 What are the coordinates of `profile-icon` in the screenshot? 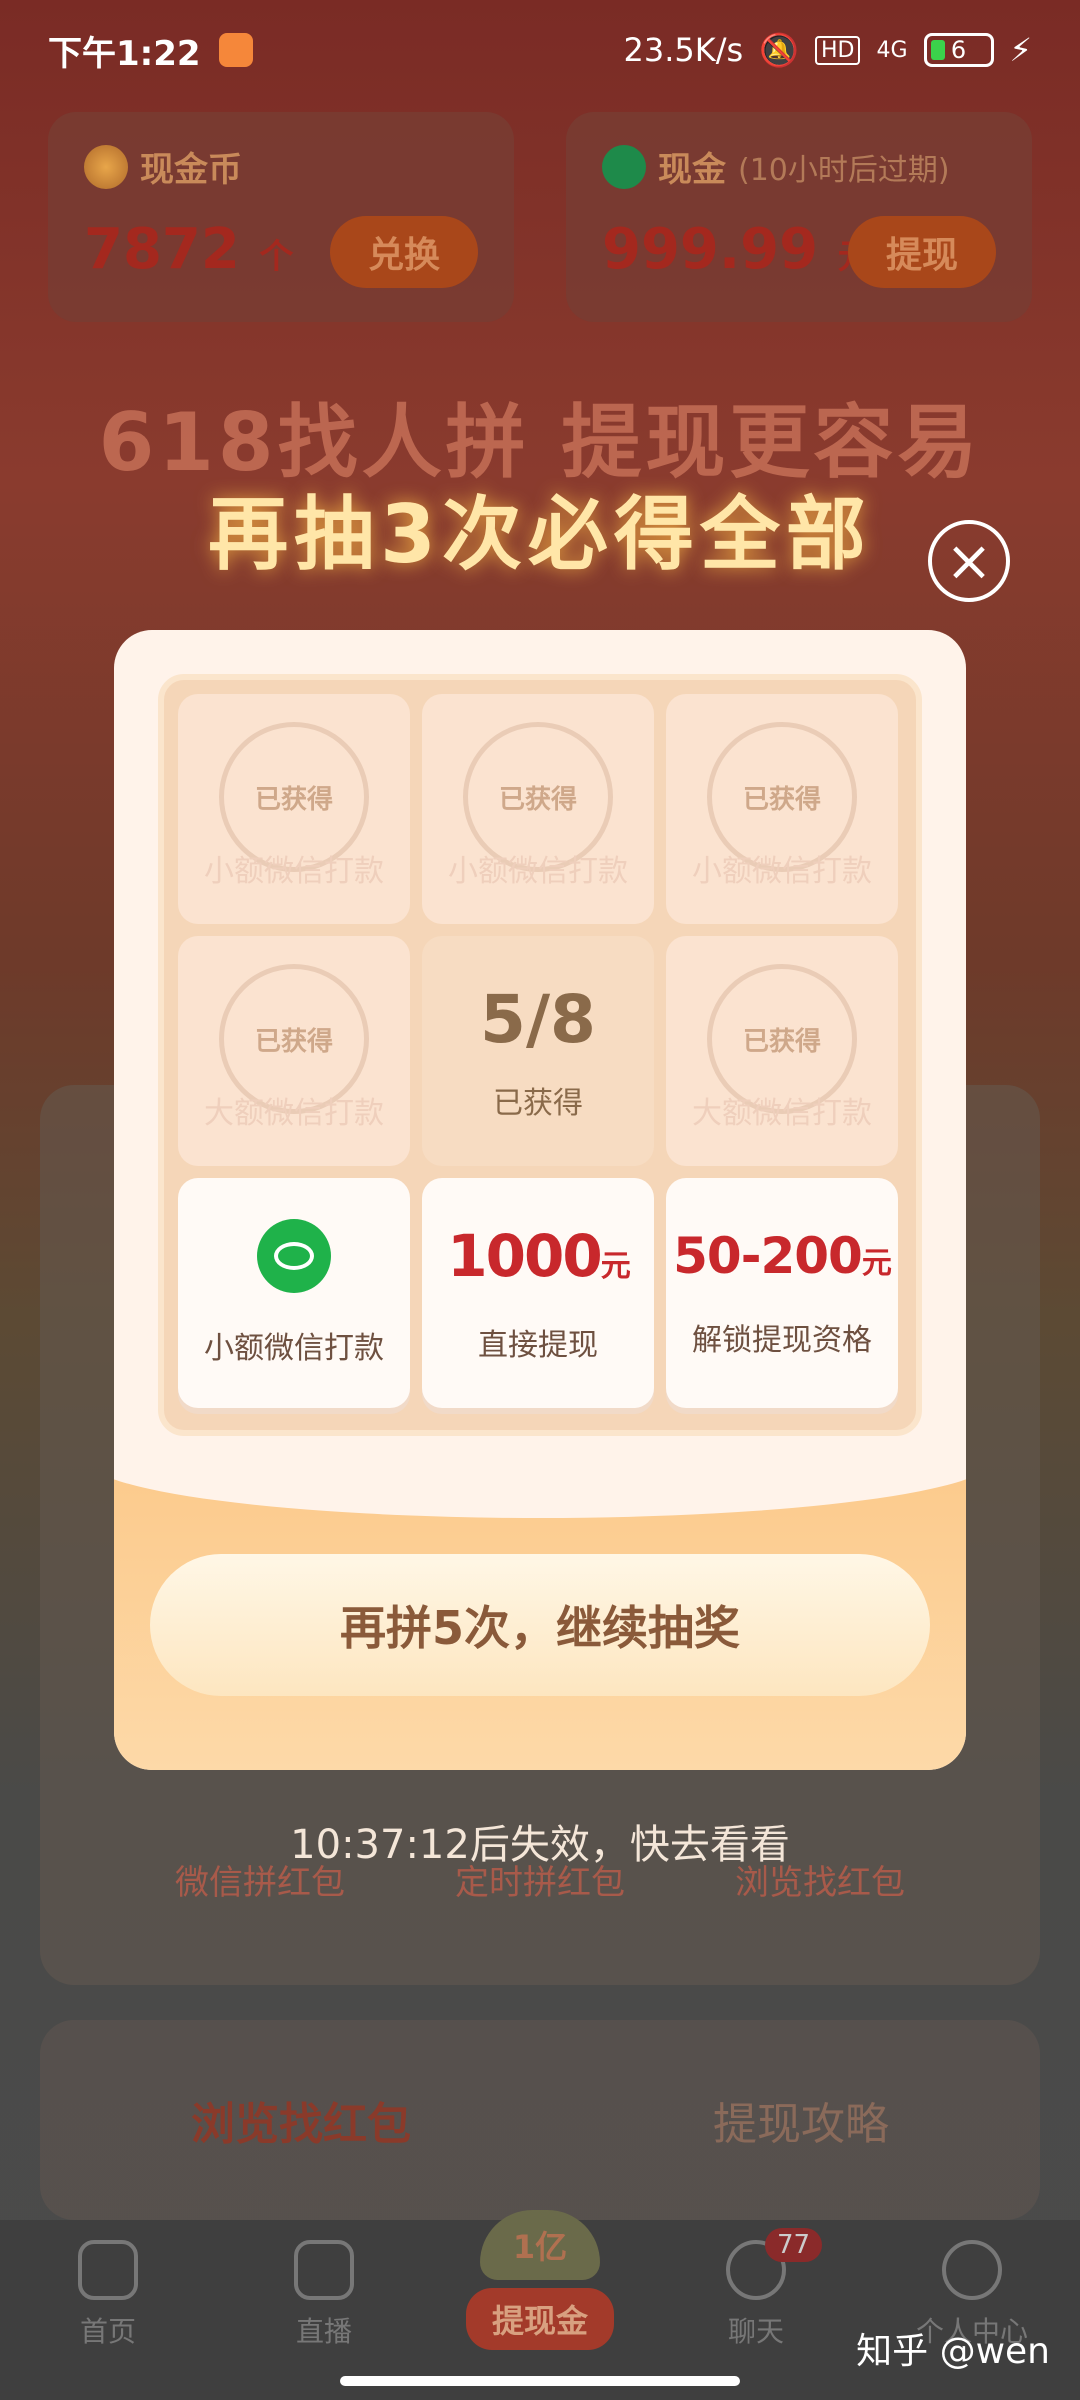 It's located at (972, 2270).